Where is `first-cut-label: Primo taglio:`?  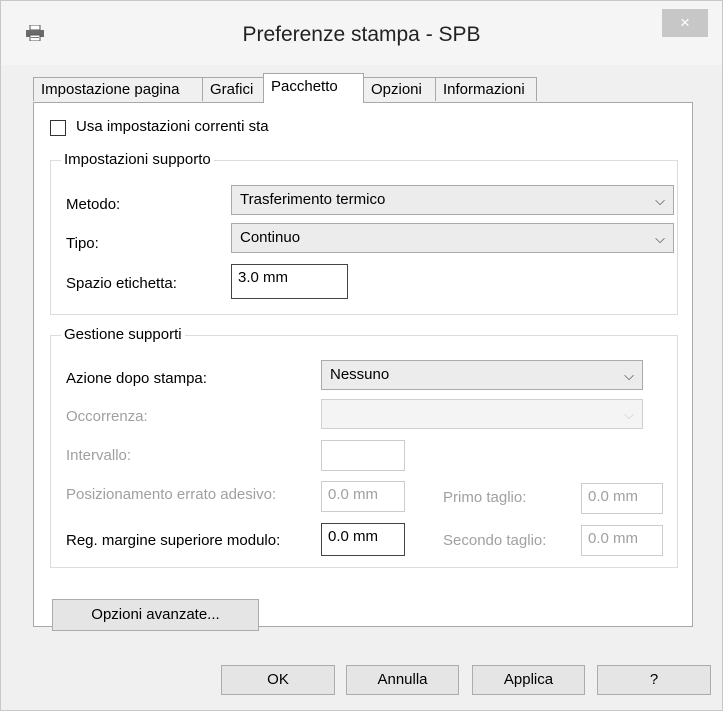
first-cut-label: Primo taglio: is located at coordinates (485, 497).